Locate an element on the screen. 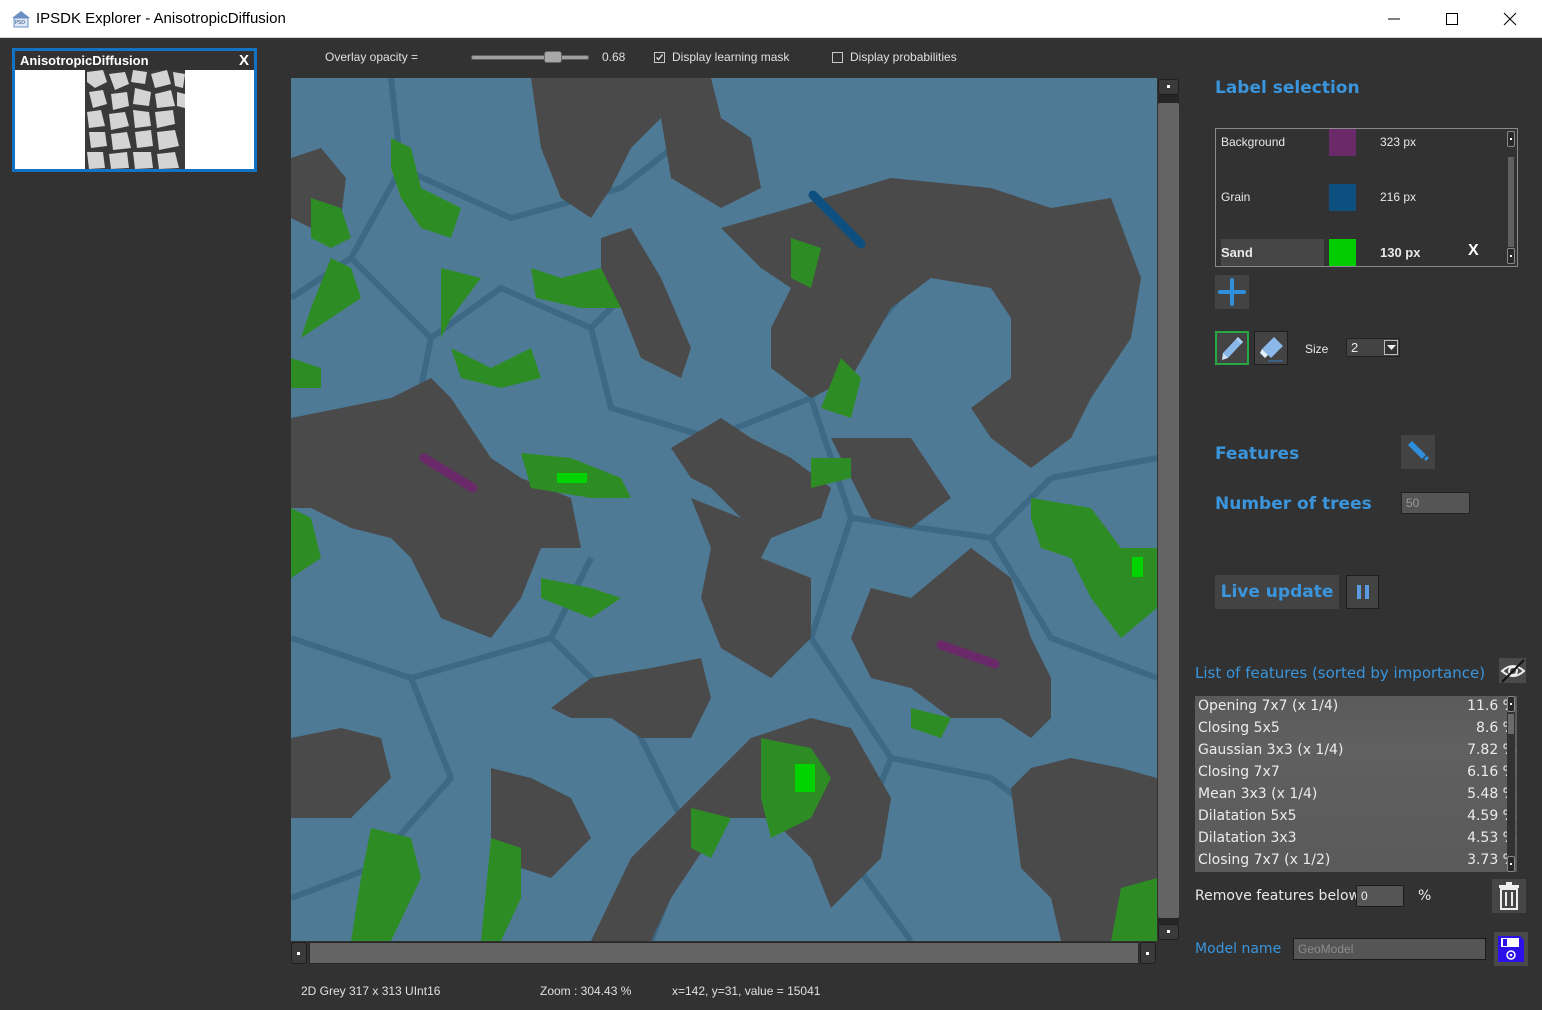  trash-icon is located at coordinates (1509, 896).